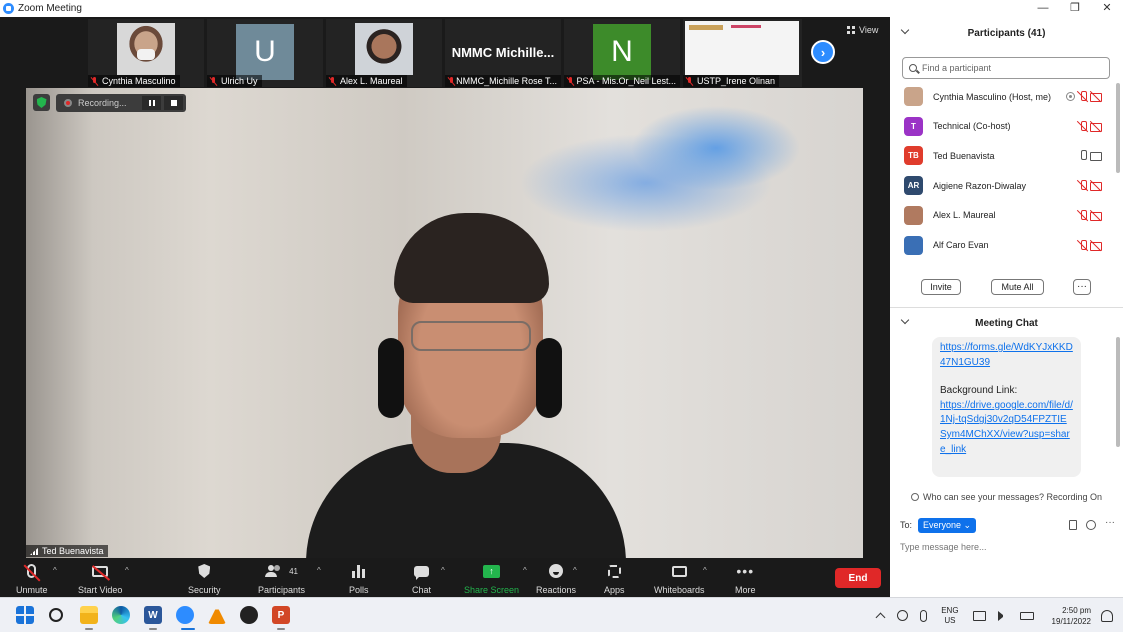 Image resolution: width=1123 pixels, height=632 pixels. Describe the element at coordinates (185, 615) in the screenshot. I see `zoom-icon` at that location.